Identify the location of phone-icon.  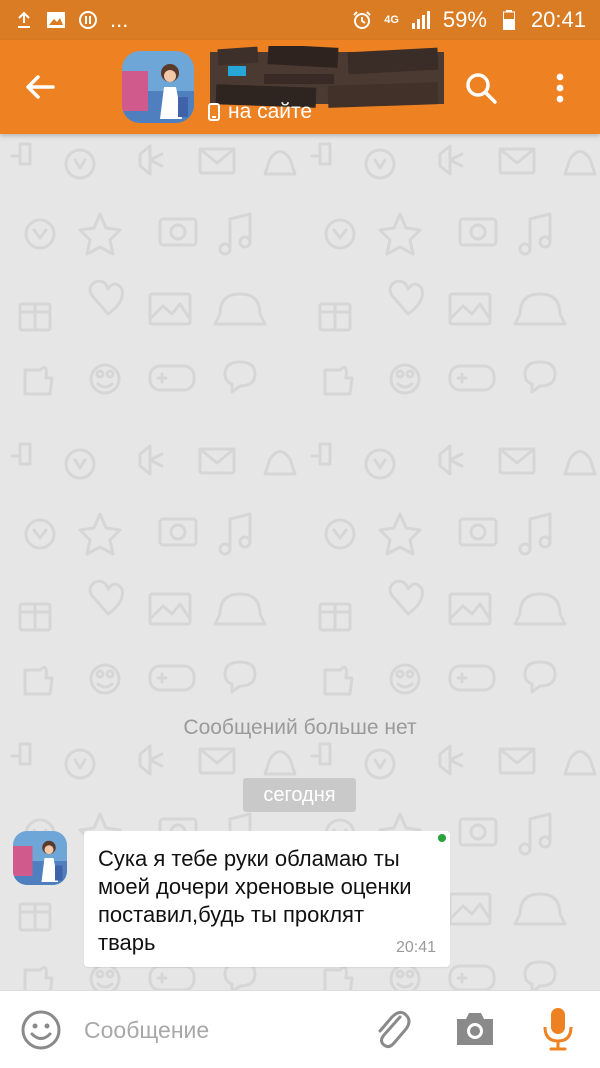
(214, 112).